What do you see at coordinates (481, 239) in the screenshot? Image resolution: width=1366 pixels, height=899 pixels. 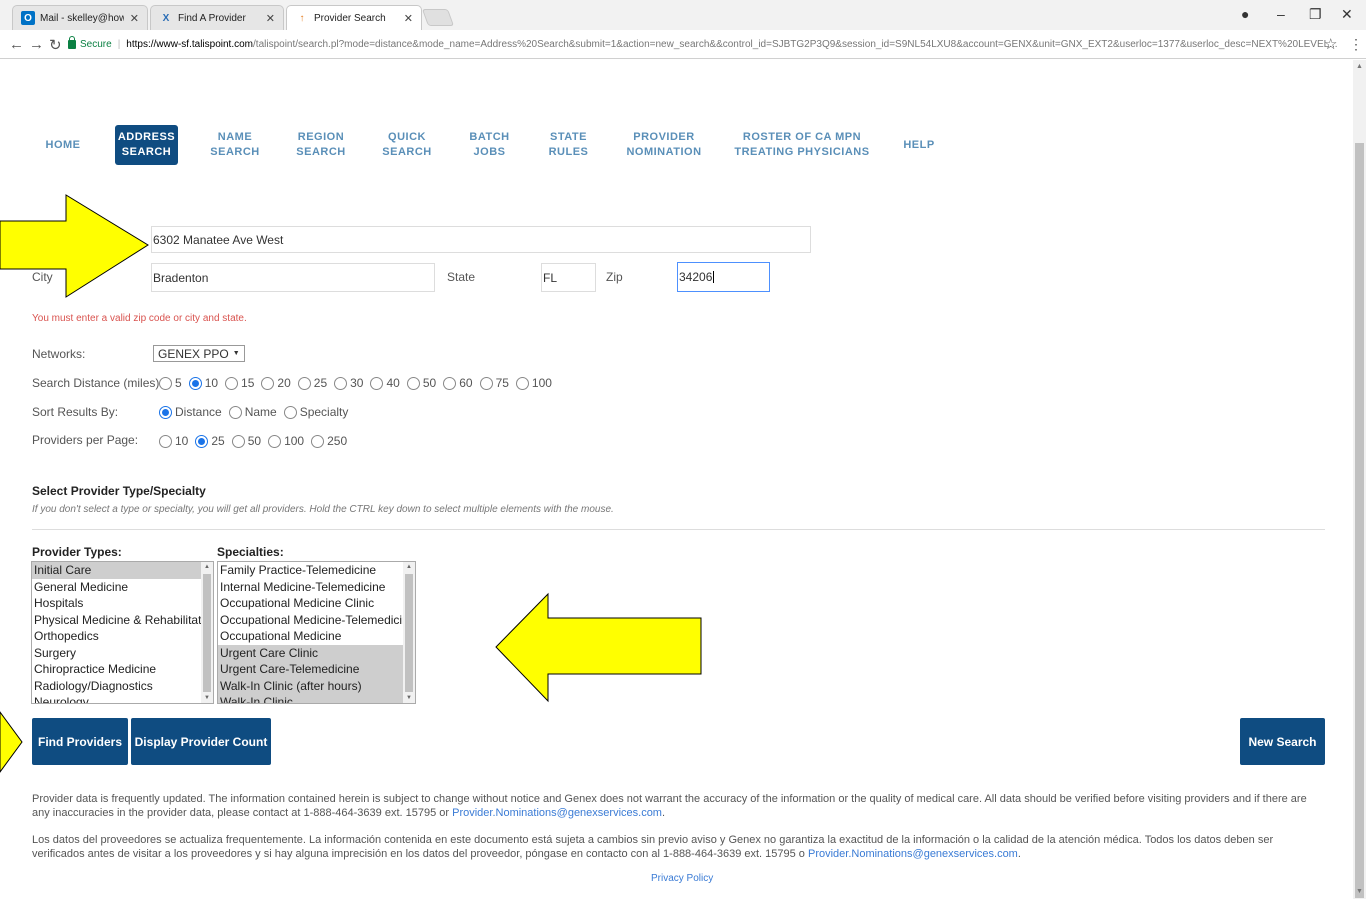 I see `address-input: 6302 Manatee Ave West` at bounding box center [481, 239].